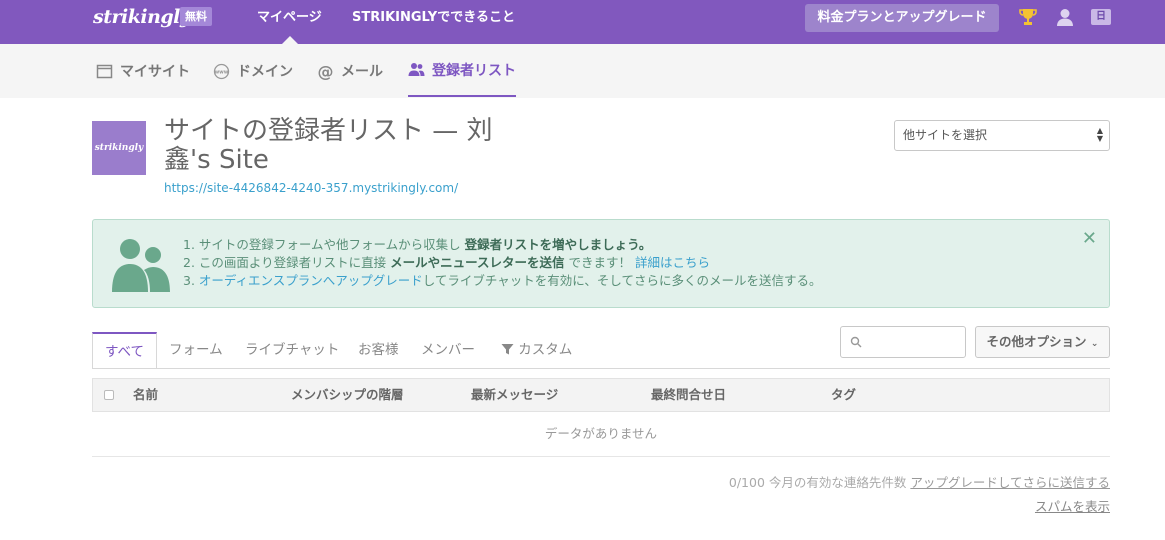 This screenshot has height=540, width=1165. What do you see at coordinates (347, 395) in the screenshot?
I see `column-header-membership-tier: メンバシップの階層` at bounding box center [347, 395].